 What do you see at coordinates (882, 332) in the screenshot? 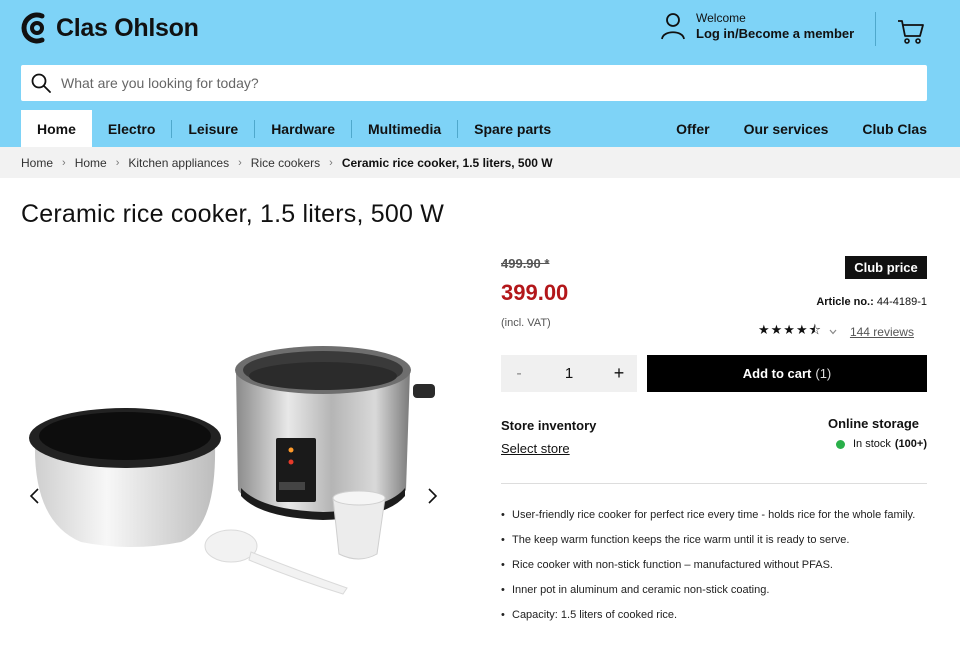
I see `reviews-link: 144 reviews` at bounding box center [882, 332].